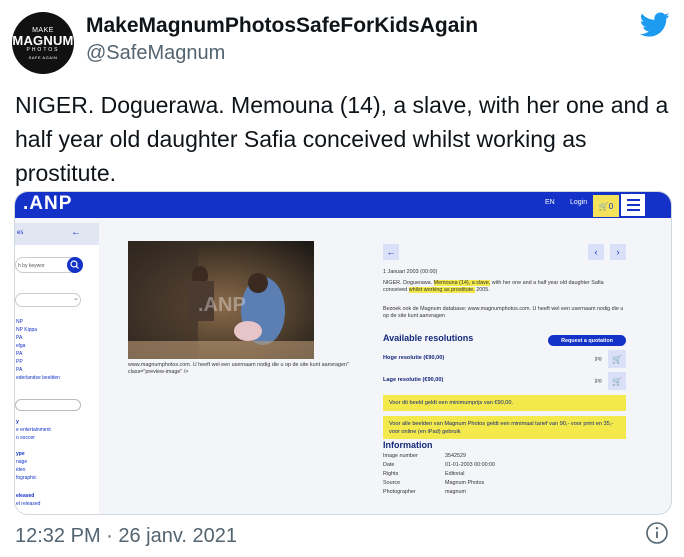 This screenshot has height=557, width=684. What do you see at coordinates (504, 359) in the screenshot?
I see `resolution-row: Hoge resolutie (€90,00) jpg 🛒` at bounding box center [504, 359].